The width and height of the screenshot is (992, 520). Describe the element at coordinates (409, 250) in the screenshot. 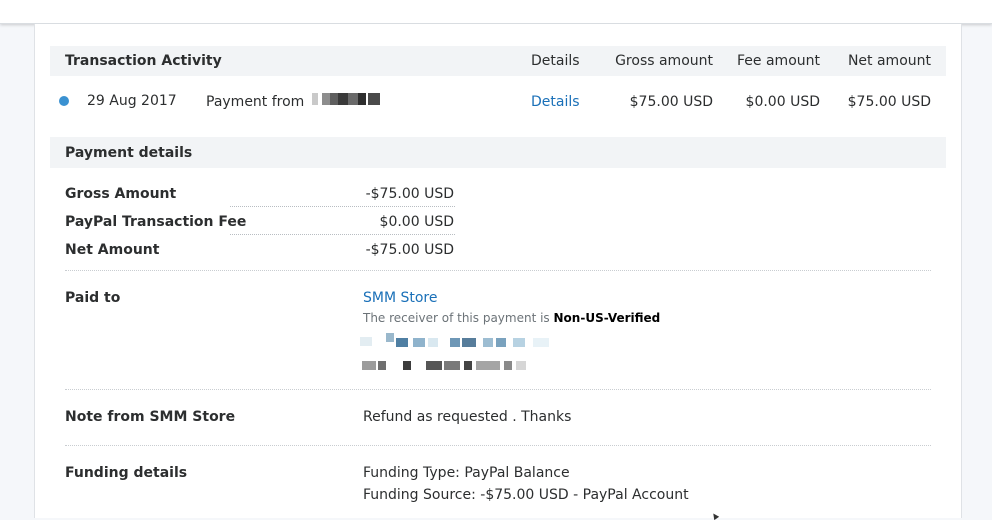

I see `net-amount-value: -$75.00 USD` at that location.